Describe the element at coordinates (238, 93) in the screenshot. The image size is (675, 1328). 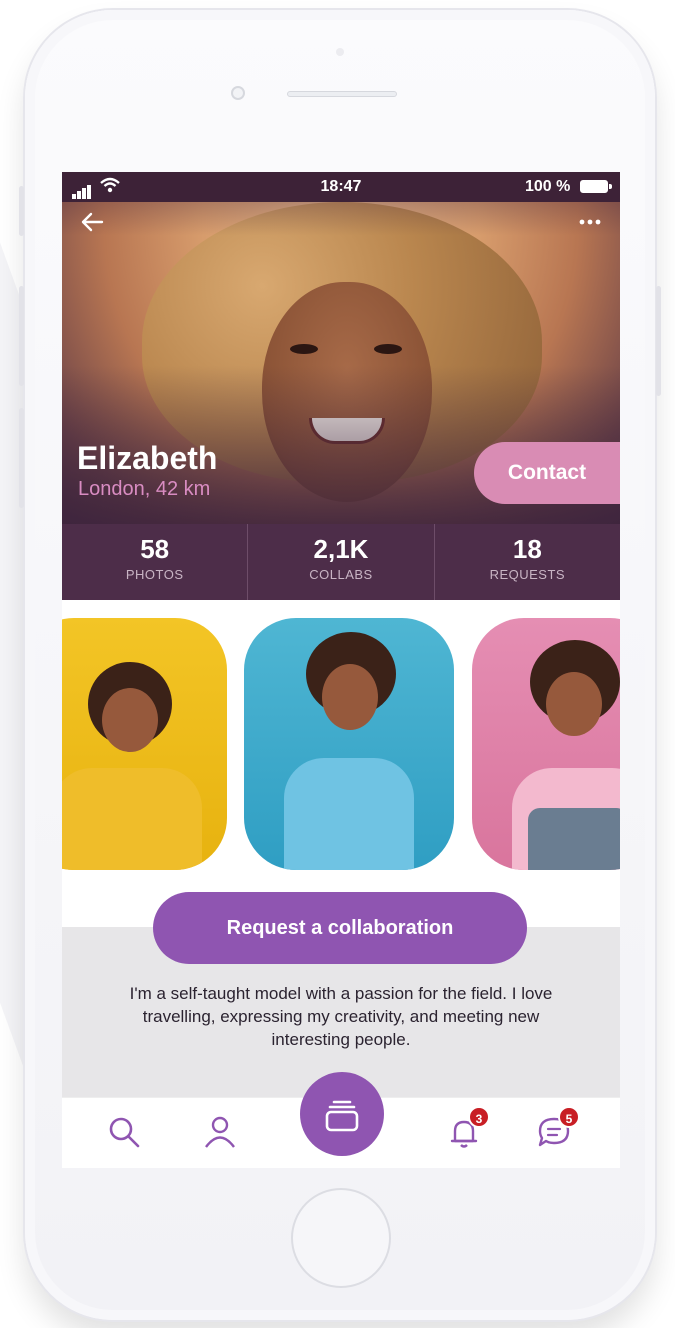
I see `front-camera` at that location.